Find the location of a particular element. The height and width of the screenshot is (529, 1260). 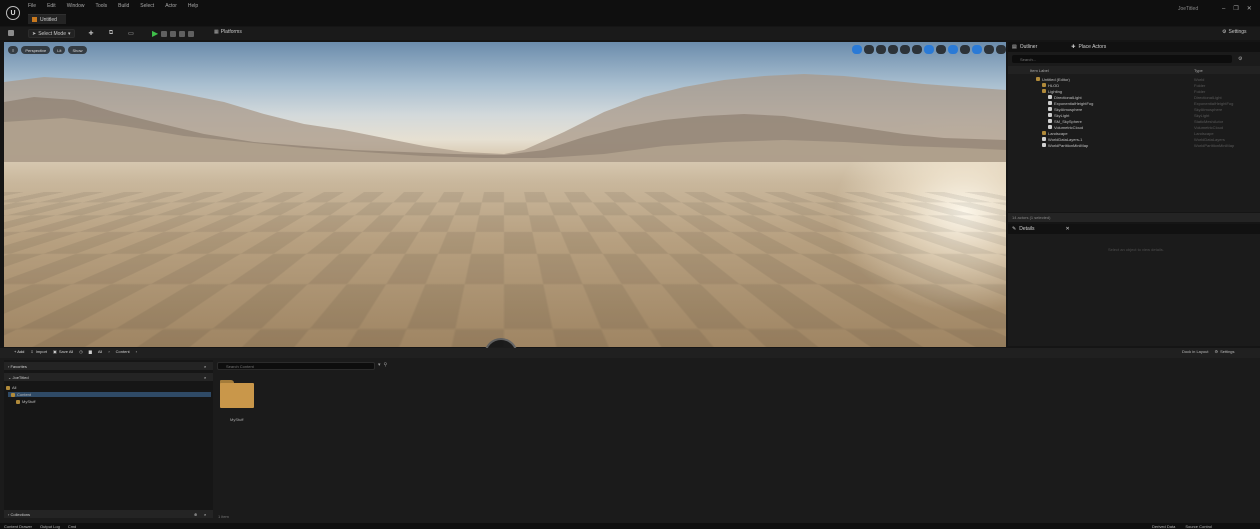

menu-tools: Tools is located at coordinates (101, 6).